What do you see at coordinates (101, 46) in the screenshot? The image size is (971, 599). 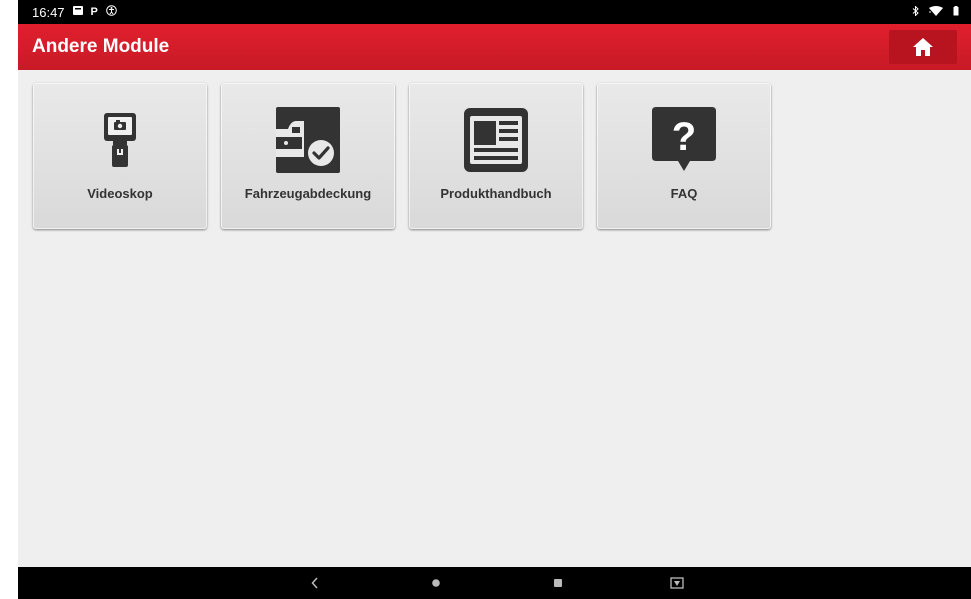 I see `page-title: Andere Module` at bounding box center [101, 46].